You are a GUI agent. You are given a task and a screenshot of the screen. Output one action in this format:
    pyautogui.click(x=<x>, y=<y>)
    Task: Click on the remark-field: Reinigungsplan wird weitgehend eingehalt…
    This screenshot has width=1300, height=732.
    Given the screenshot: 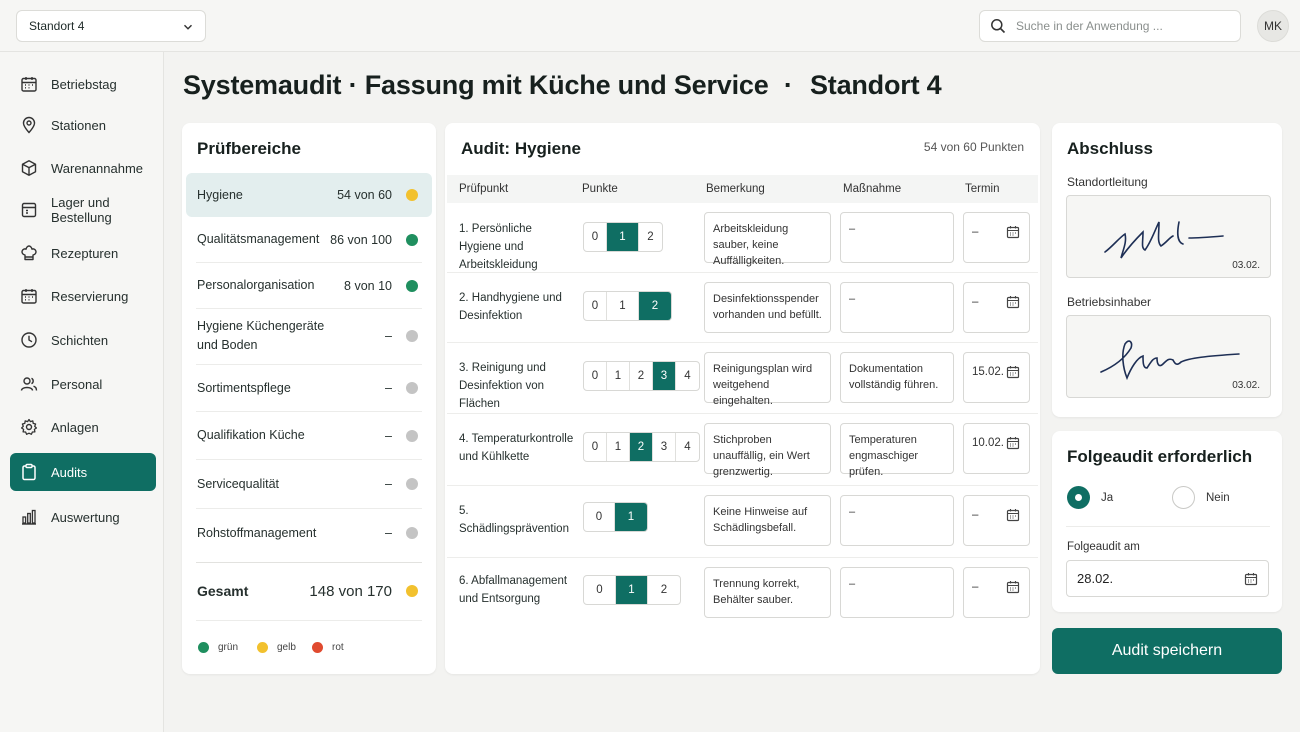 What is the action you would take?
    pyautogui.click(x=767, y=379)
    